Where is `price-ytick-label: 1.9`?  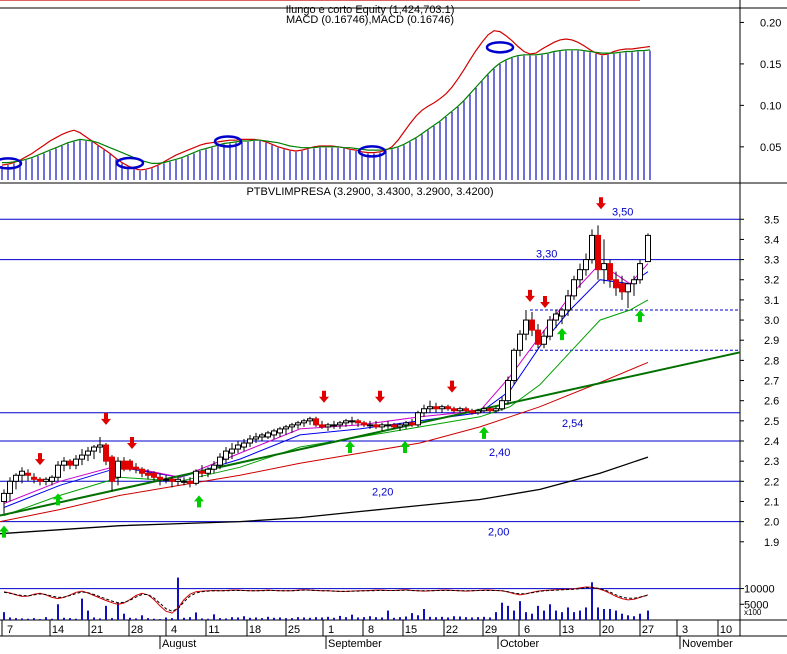
price-ytick-label: 1.9 is located at coordinates (771, 543).